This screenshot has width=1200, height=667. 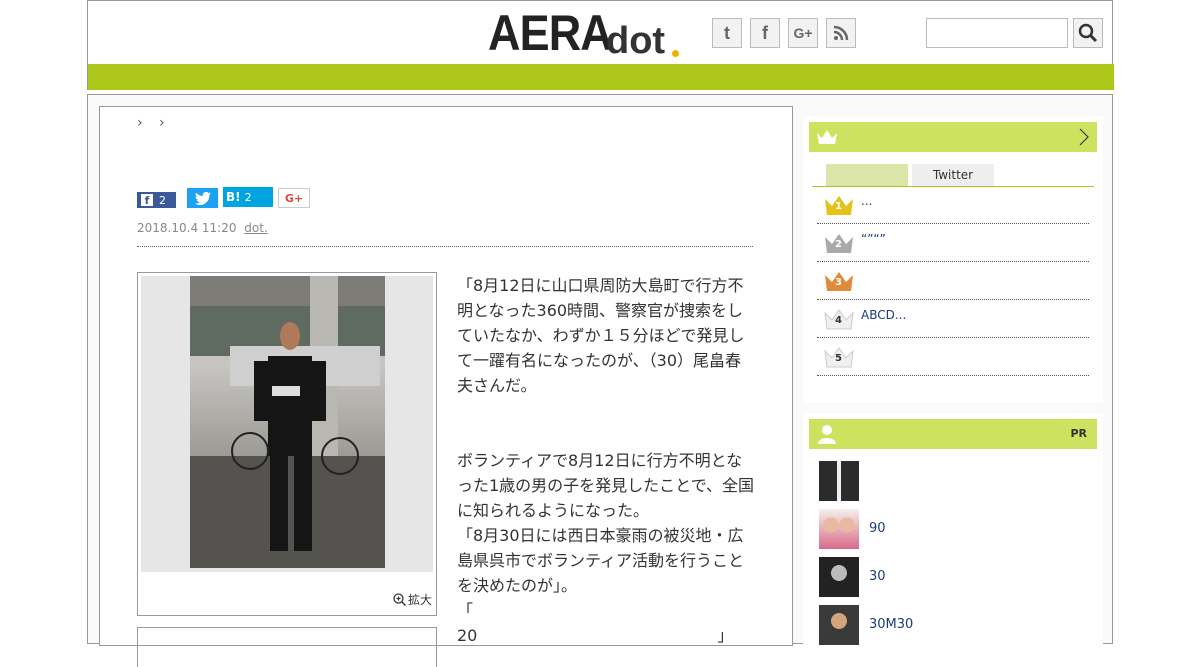 What do you see at coordinates (959, 481) in the screenshot?
I see `pr-item` at bounding box center [959, 481].